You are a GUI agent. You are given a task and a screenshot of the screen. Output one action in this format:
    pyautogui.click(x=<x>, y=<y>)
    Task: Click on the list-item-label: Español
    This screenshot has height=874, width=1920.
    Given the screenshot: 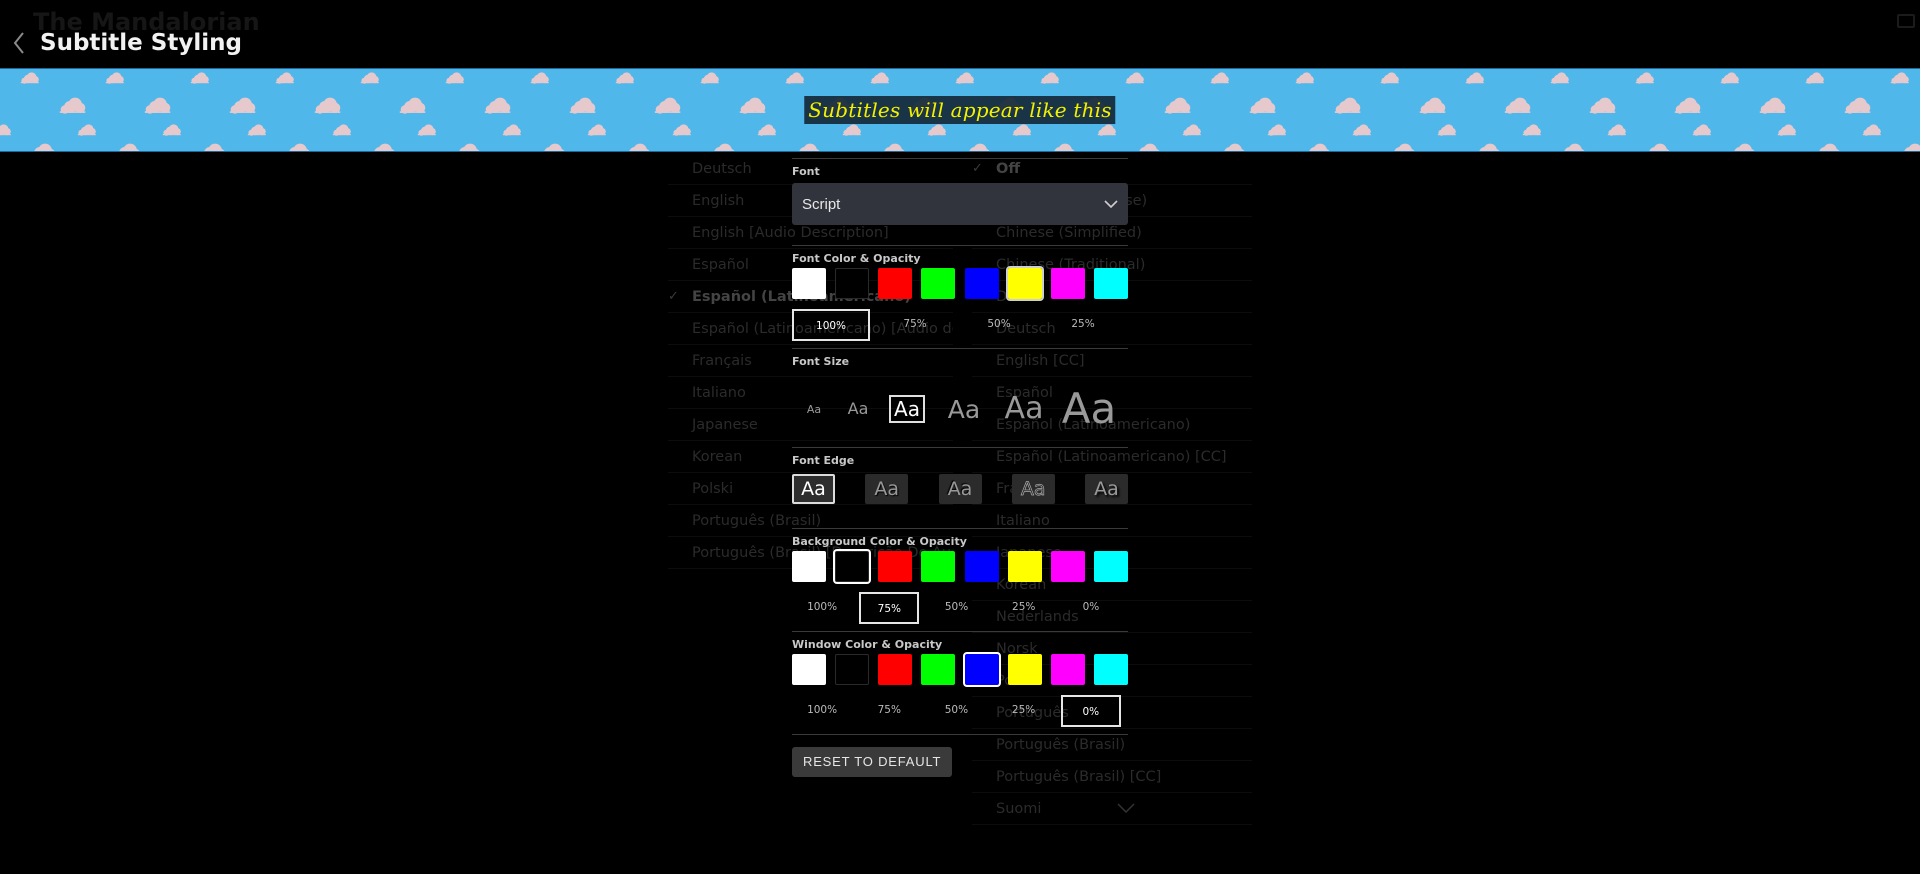 What is the action you would take?
    pyautogui.click(x=720, y=265)
    